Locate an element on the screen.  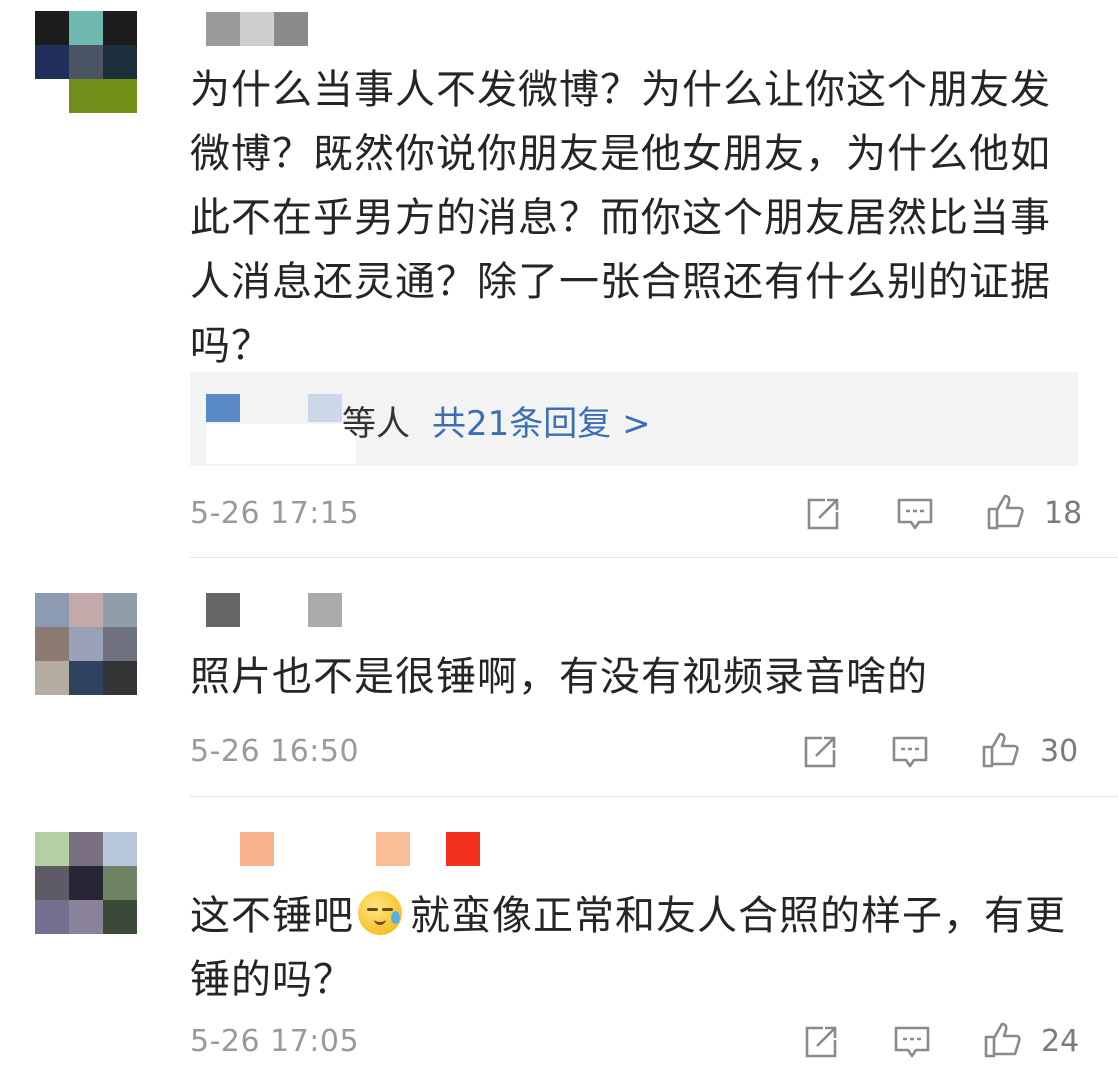
sweat-emoji-icon is located at coordinates (380, 913).